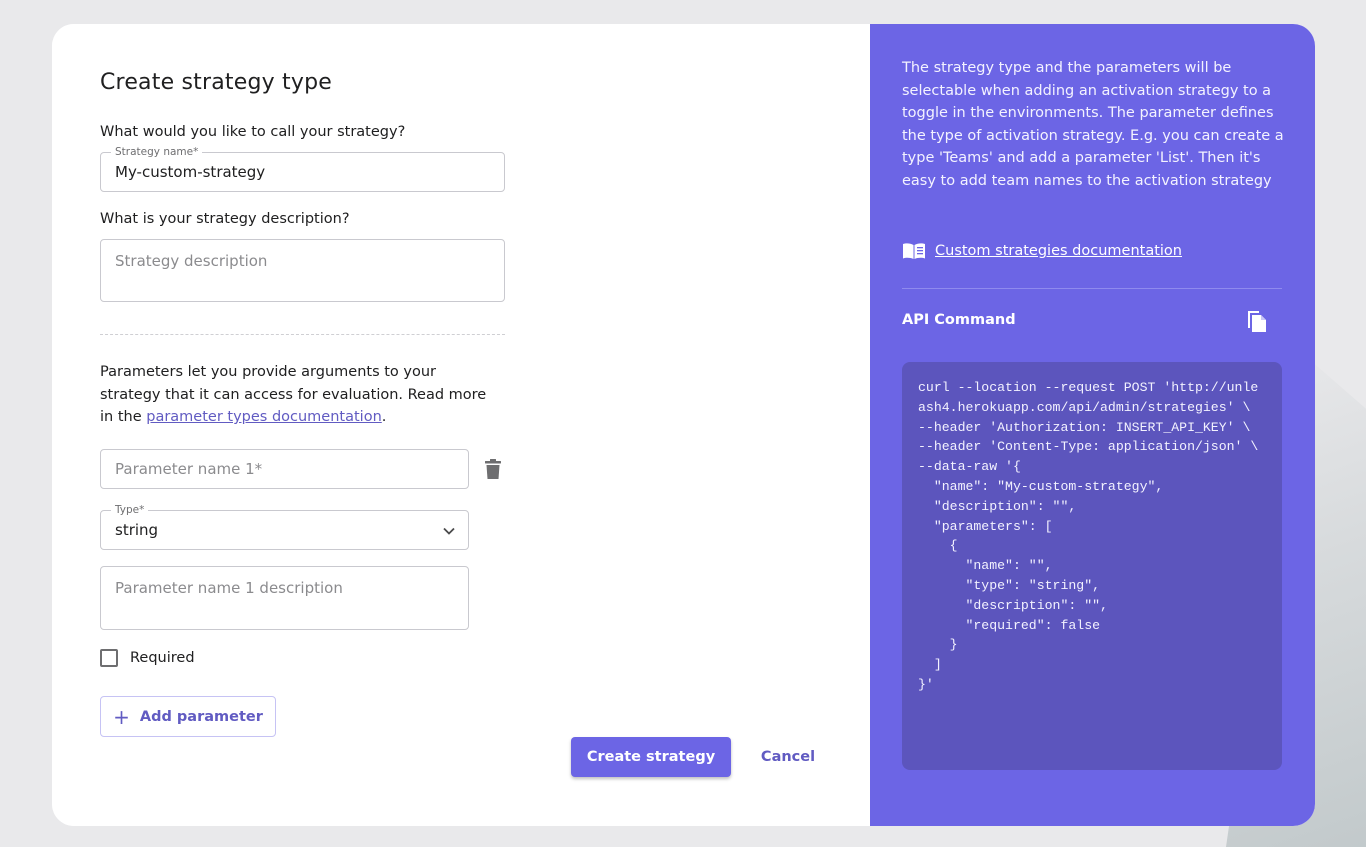 Image resolution: width=1366 pixels, height=847 pixels. Describe the element at coordinates (1257, 321) in the screenshot. I see `copy-icon` at that location.